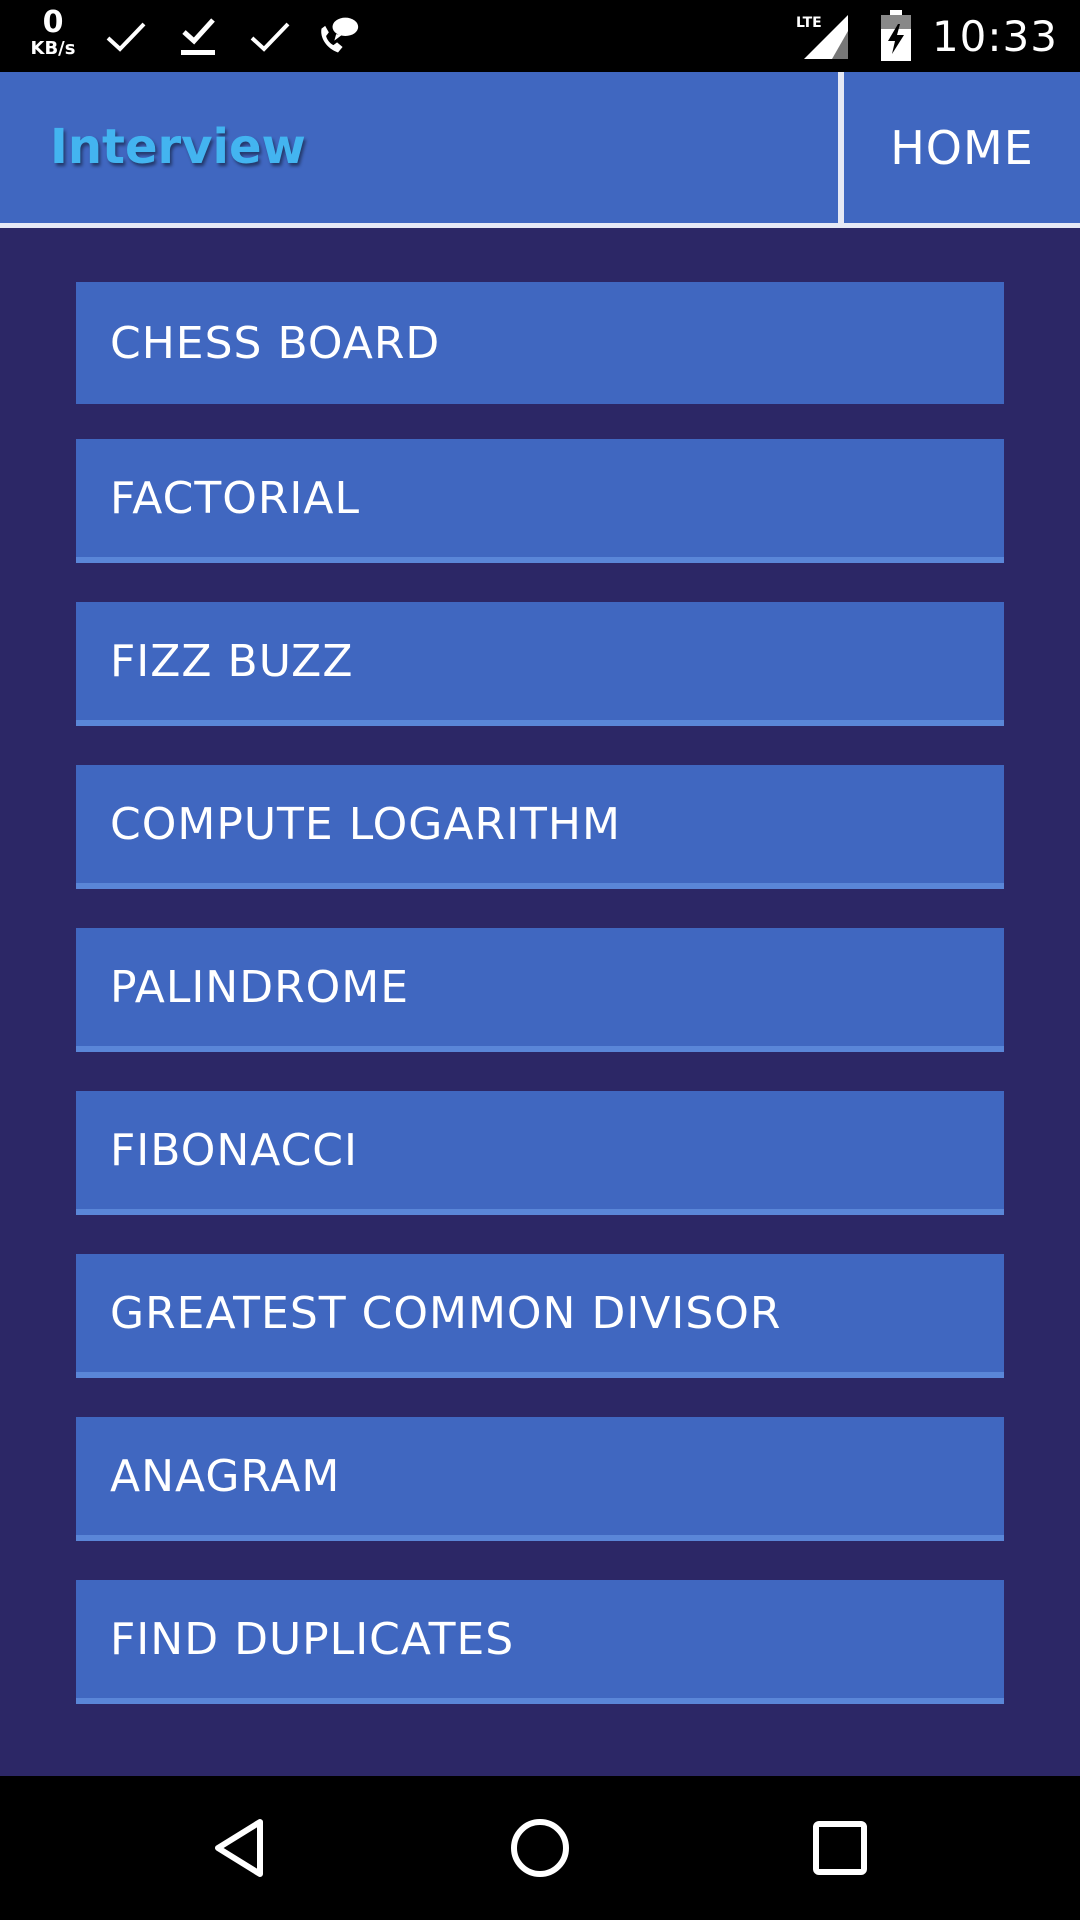  I want to click on network-speed-unit: KB/s, so click(53, 48).